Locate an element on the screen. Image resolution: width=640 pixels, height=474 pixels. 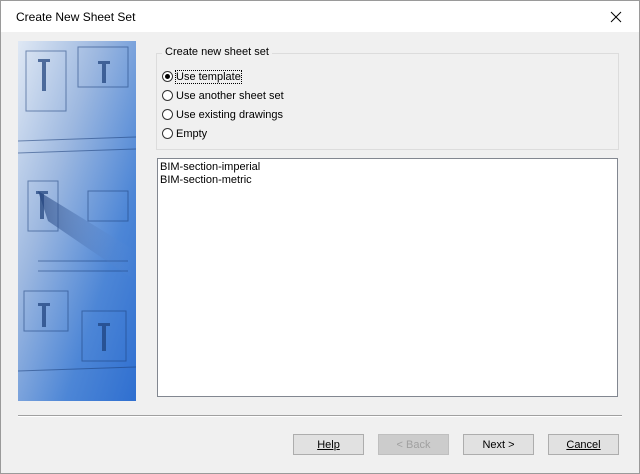
radio-label: Use another sheet set is located at coordinates (230, 95).